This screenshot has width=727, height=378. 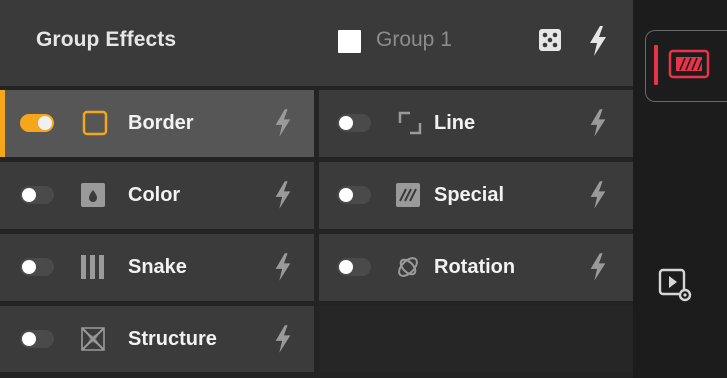 What do you see at coordinates (680, 189) in the screenshot?
I see `right-toolbar` at bounding box center [680, 189].